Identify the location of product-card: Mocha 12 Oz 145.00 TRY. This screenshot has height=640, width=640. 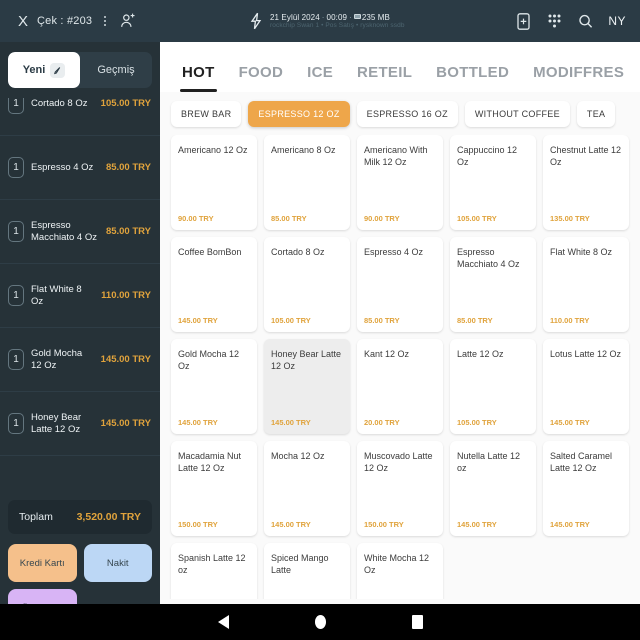
(307, 488).